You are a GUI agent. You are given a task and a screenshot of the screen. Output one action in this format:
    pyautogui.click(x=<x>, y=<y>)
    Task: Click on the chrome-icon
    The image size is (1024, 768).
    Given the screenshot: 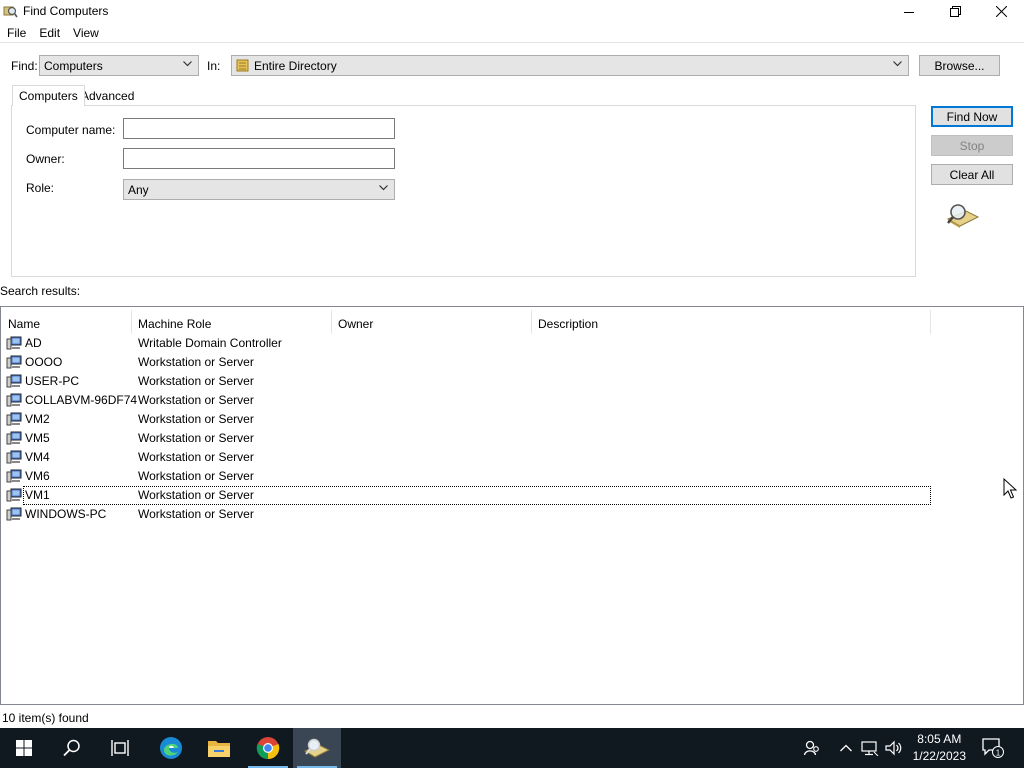 What is the action you would take?
    pyautogui.click(x=268, y=748)
    